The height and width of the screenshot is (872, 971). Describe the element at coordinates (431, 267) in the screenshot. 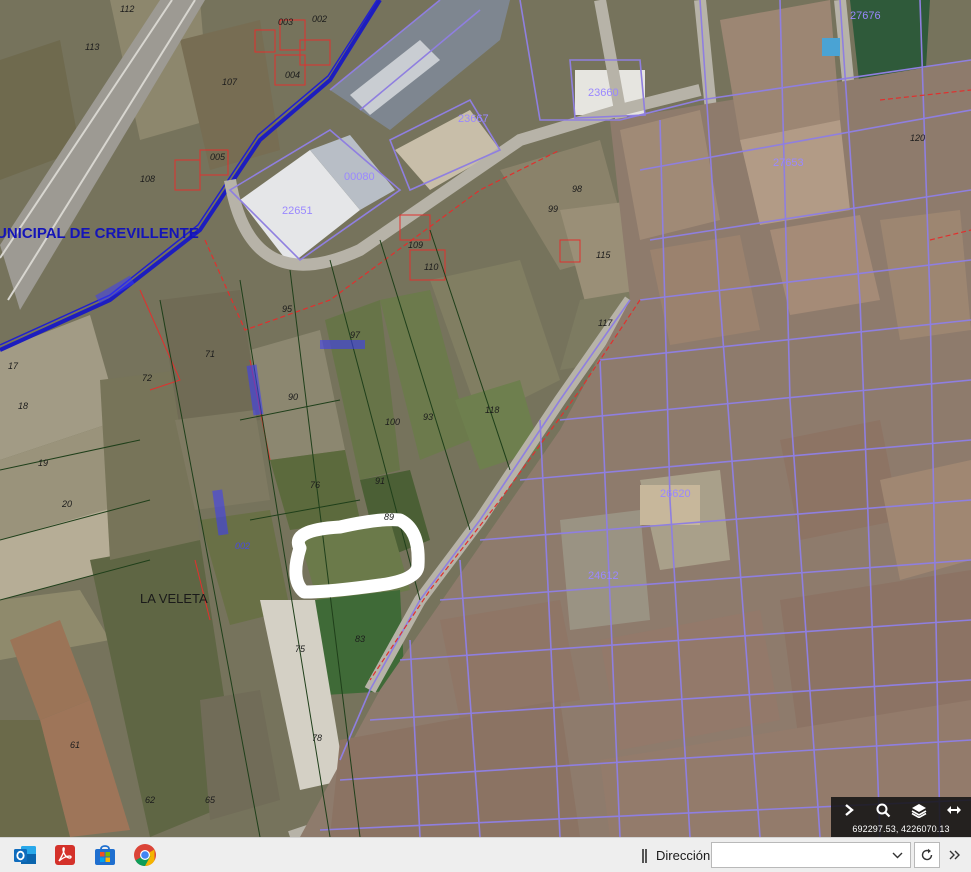

I see `parcel-label: 110` at that location.